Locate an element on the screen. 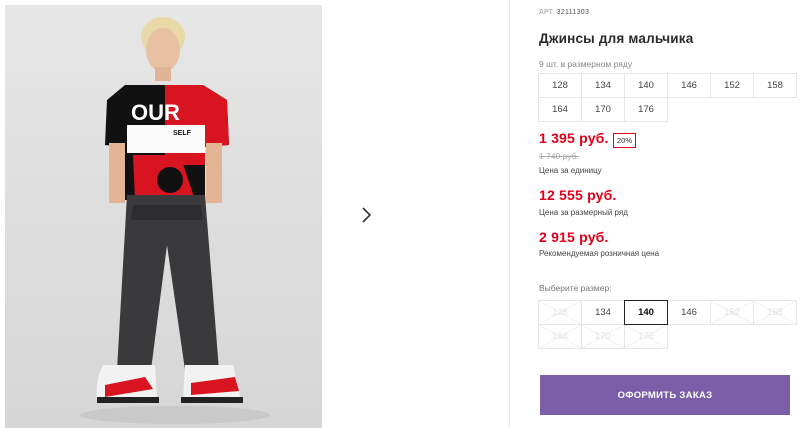  chevron-right-icon is located at coordinates (366, 216).